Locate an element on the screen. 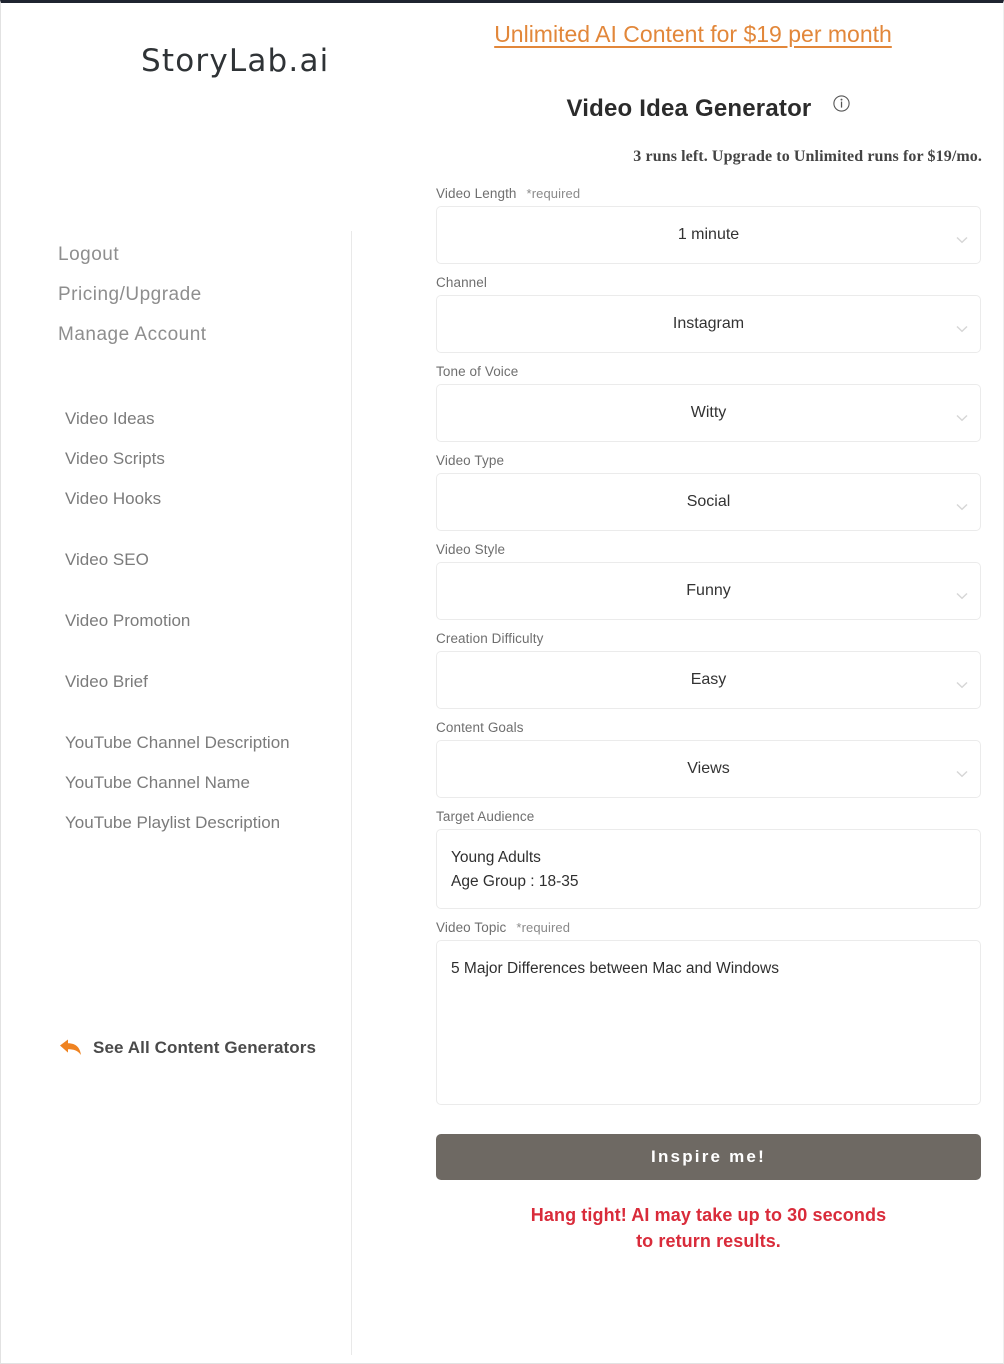 This screenshot has width=1004, height=1364. select-channel: Instagram is located at coordinates (708, 324).